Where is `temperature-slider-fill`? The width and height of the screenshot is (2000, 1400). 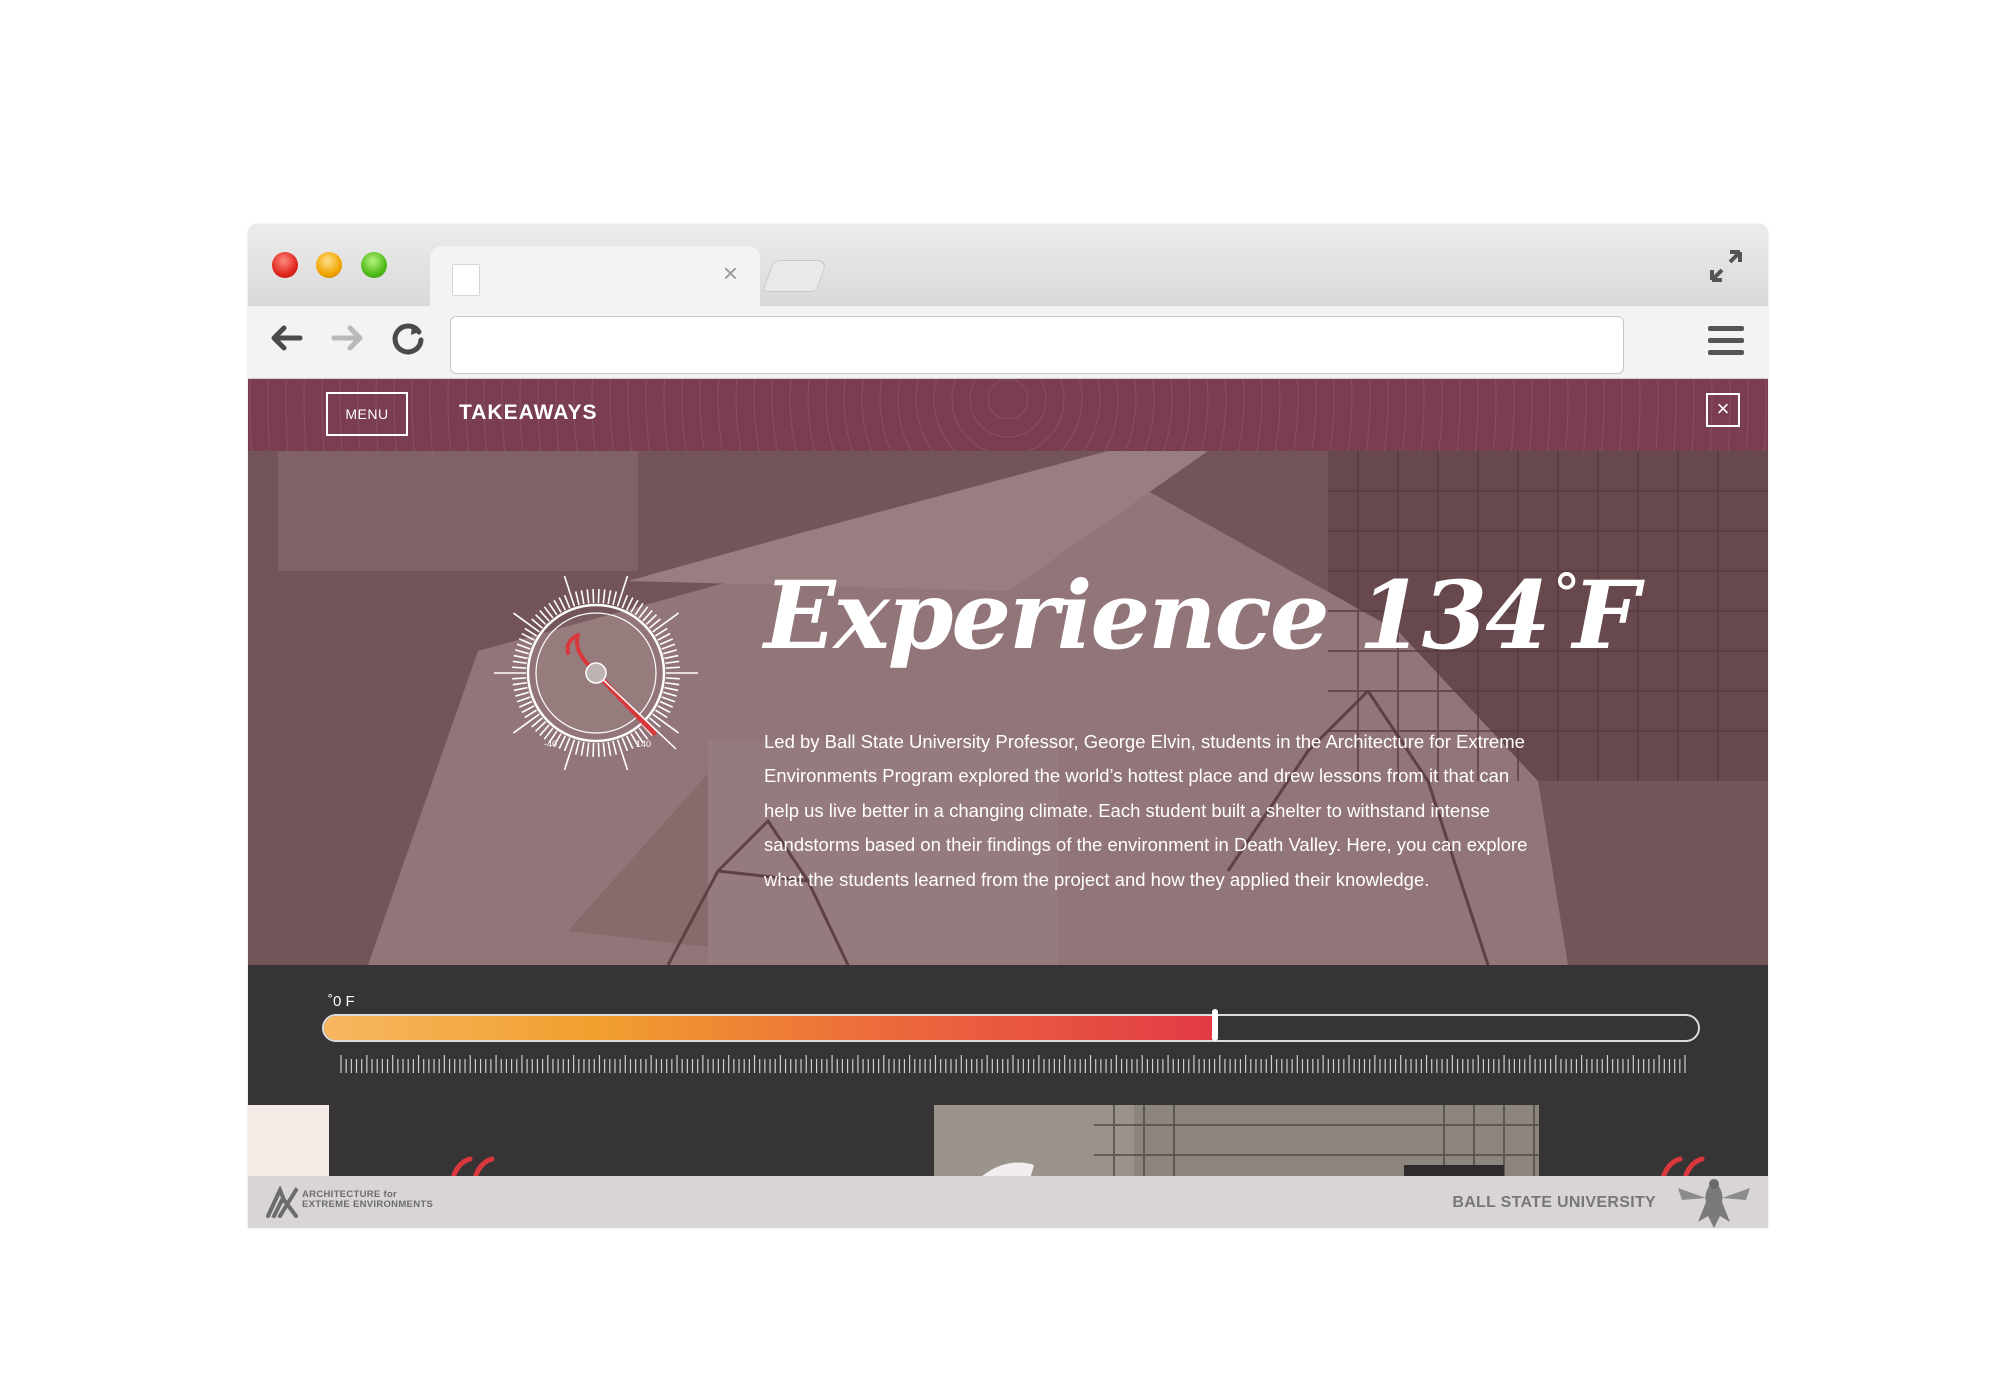 temperature-slider-fill is located at coordinates (771, 1028).